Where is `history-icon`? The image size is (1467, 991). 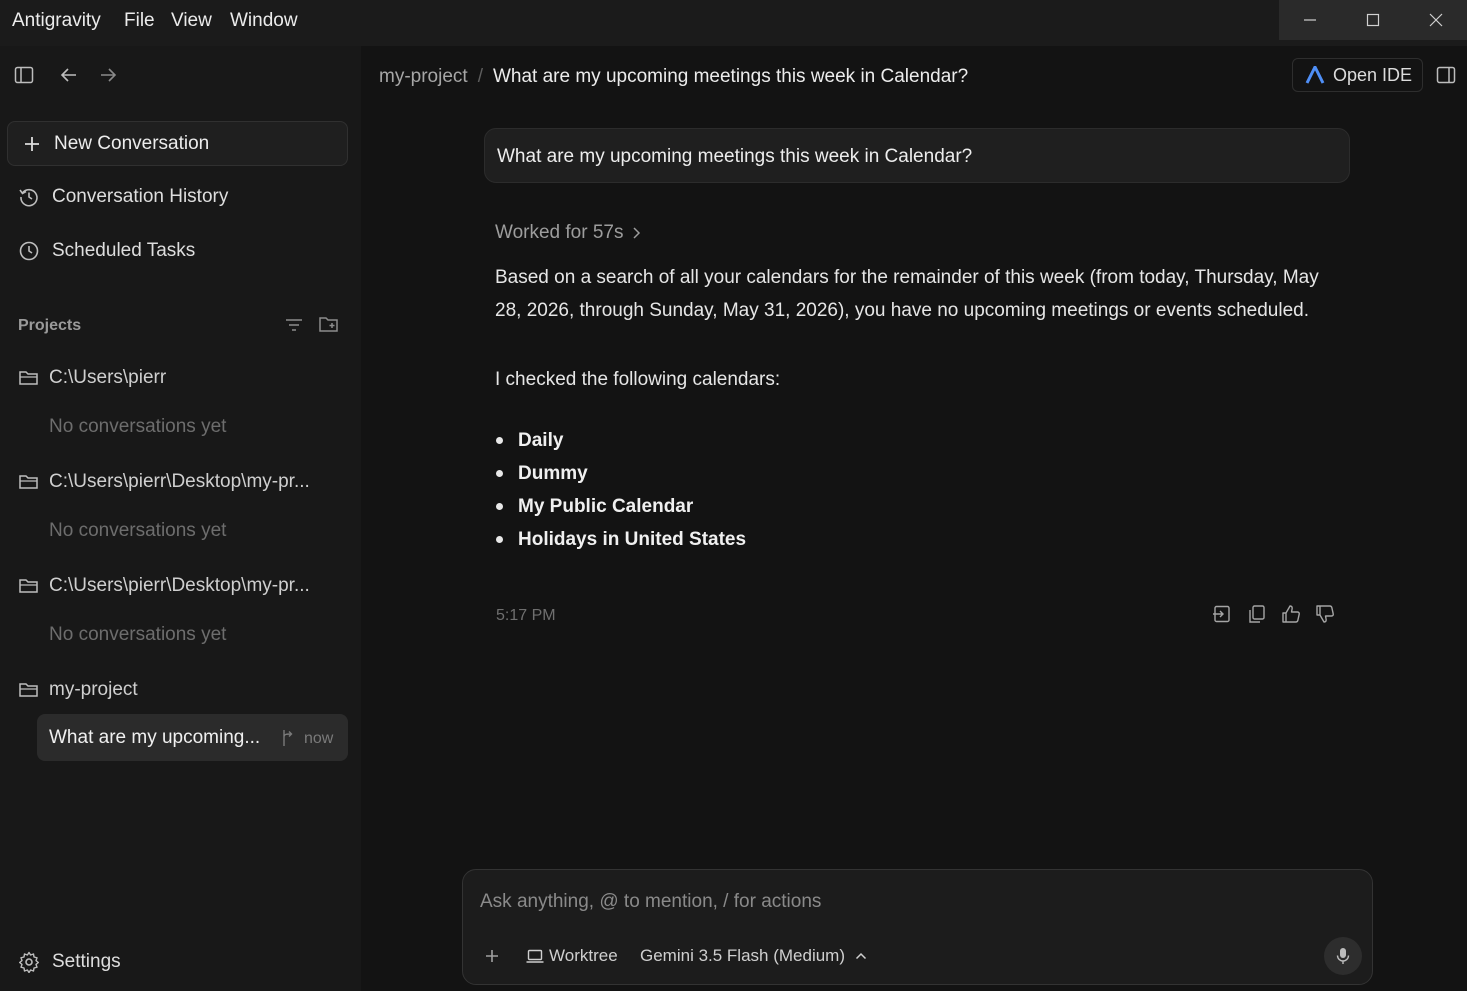 history-icon is located at coordinates (28, 197).